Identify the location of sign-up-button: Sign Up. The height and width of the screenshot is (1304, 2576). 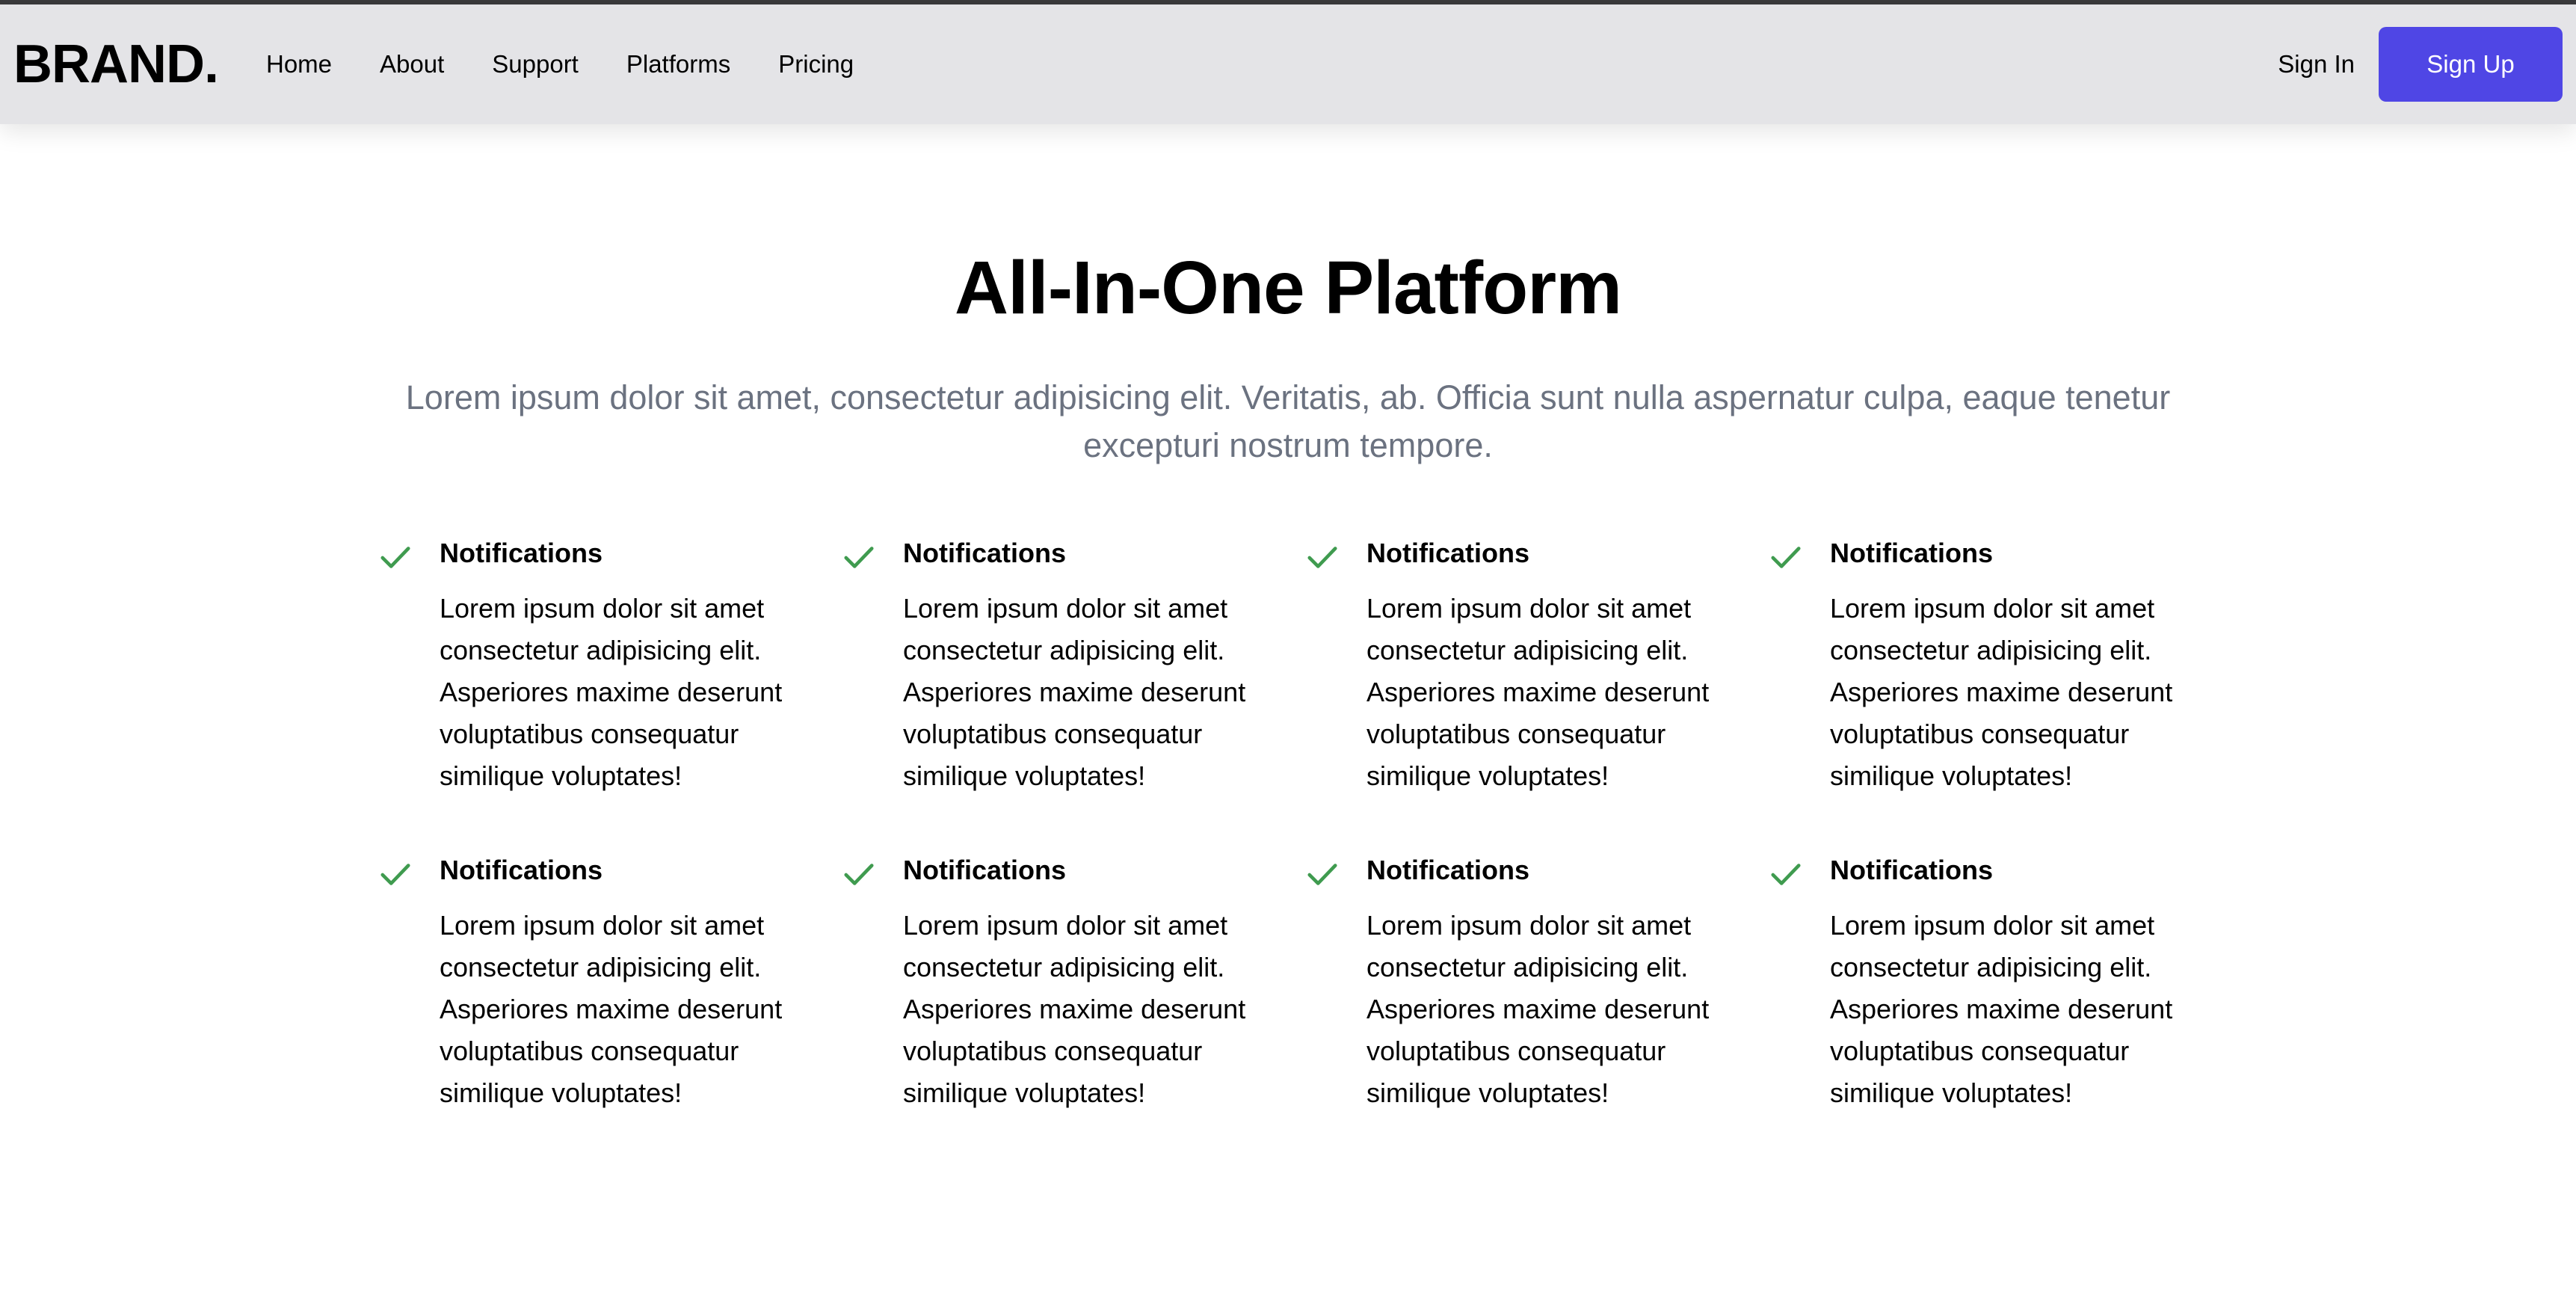
(2471, 64).